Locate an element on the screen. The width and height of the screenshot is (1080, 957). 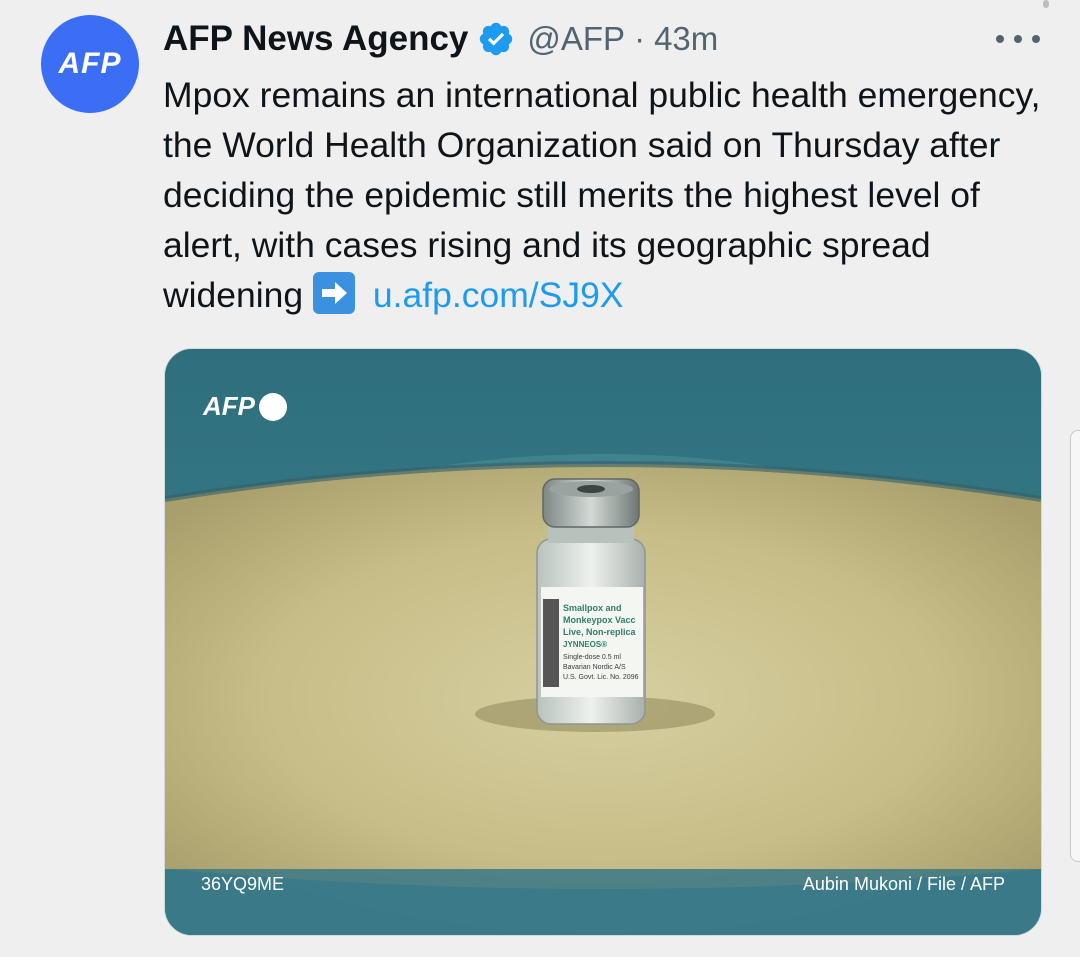
svg-text: Single-dose 0.5 ml is located at coordinates (592, 657).